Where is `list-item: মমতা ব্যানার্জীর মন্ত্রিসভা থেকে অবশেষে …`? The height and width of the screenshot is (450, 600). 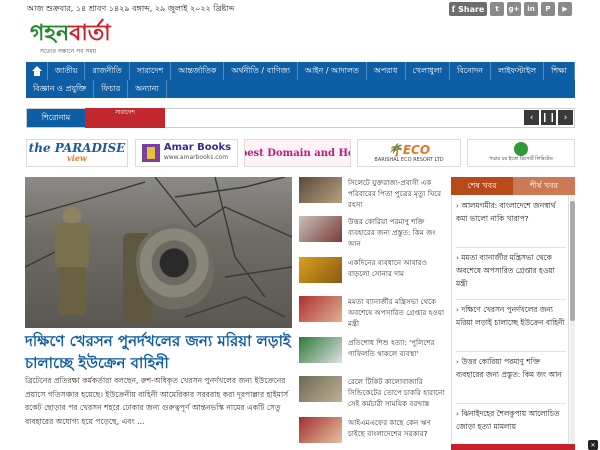 list-item: মমতা ব্যানার্জীর মন্ত্রিসভা থেকে অবশেষে … is located at coordinates (372, 313).